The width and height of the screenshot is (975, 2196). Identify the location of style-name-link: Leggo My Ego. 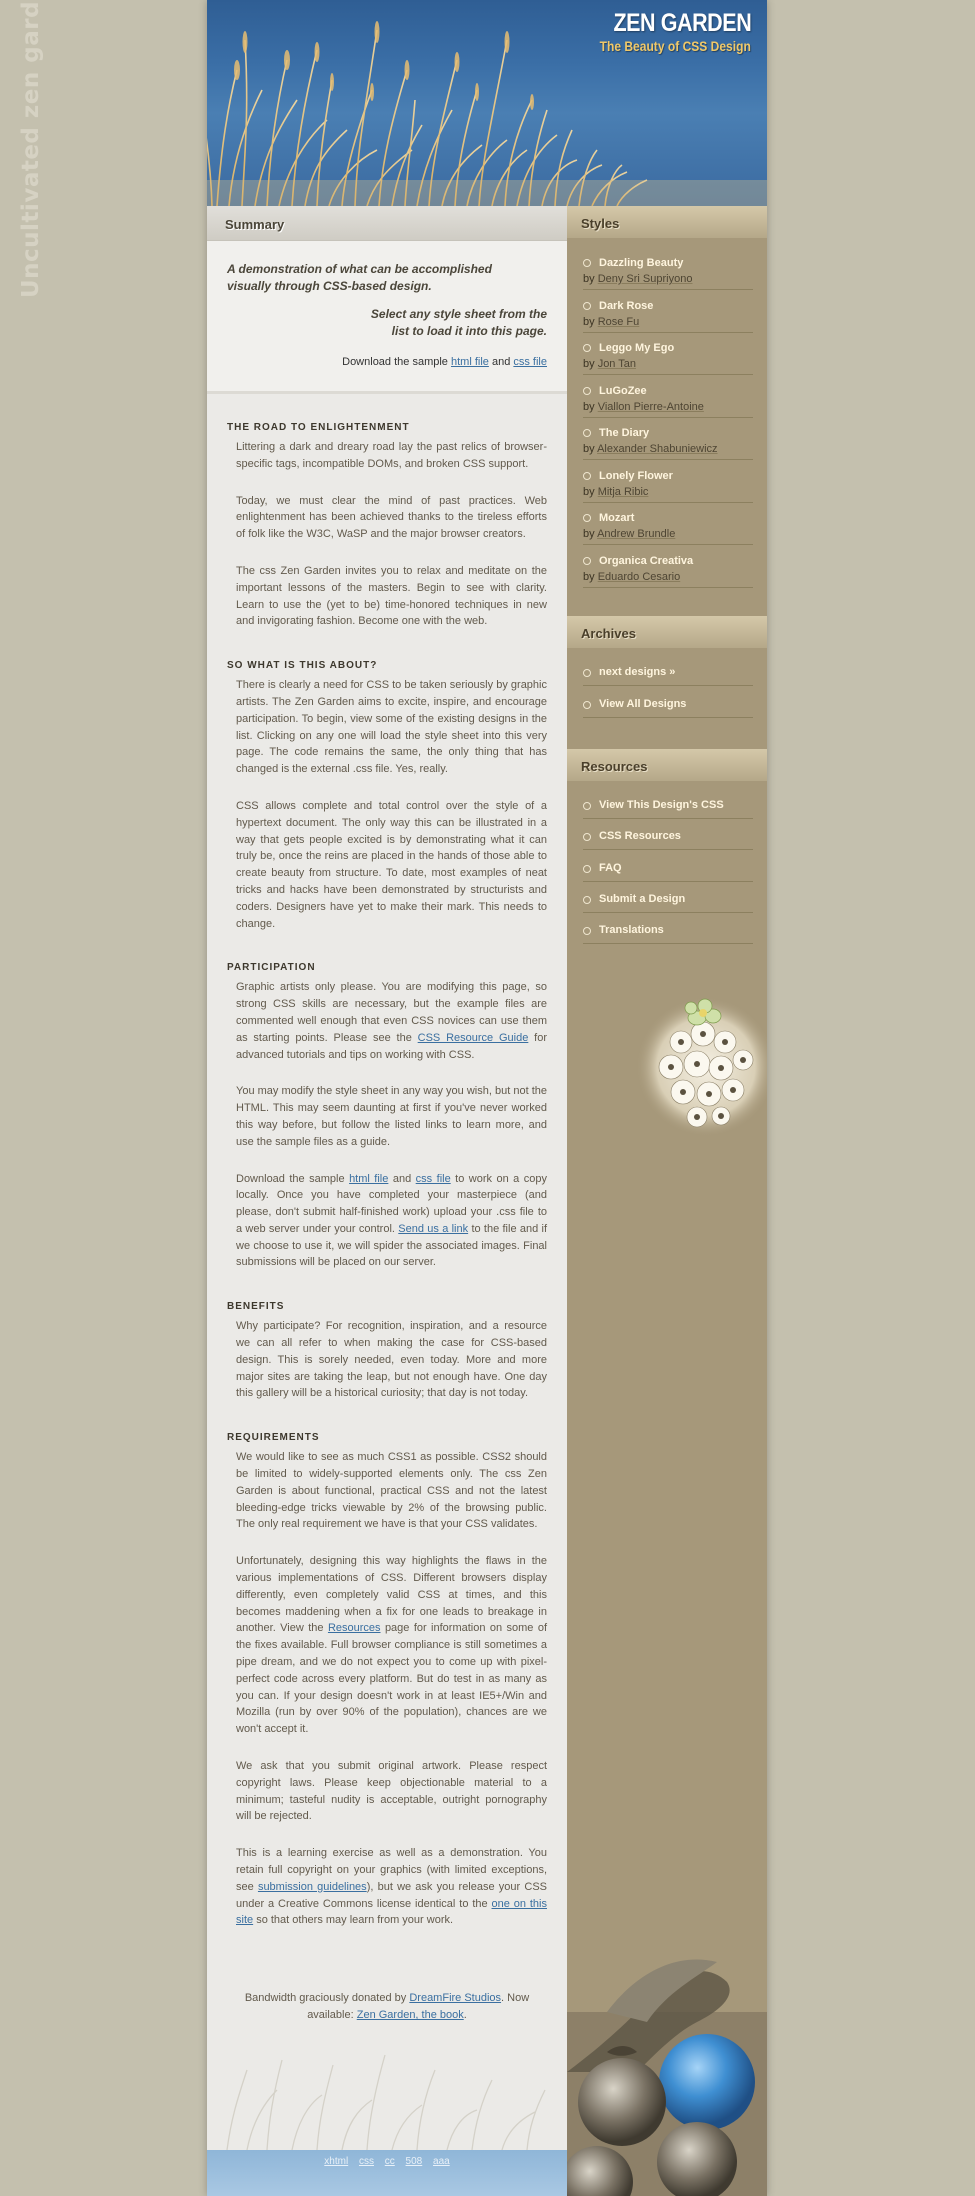
(637, 348).